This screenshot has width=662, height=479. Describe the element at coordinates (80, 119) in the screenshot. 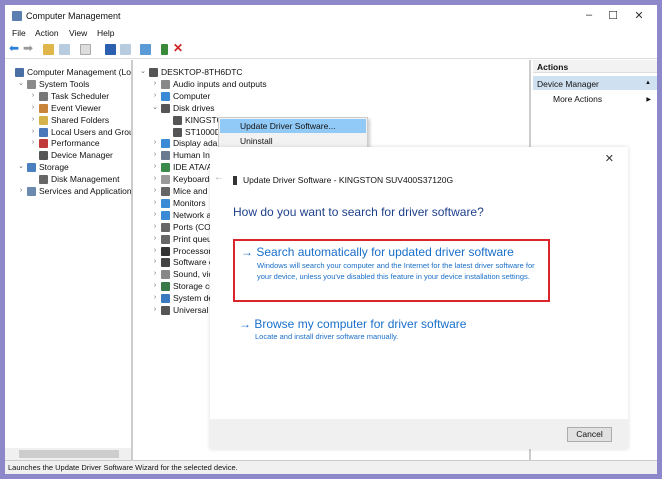

I see `tree-item-label: Shared Folders` at that location.